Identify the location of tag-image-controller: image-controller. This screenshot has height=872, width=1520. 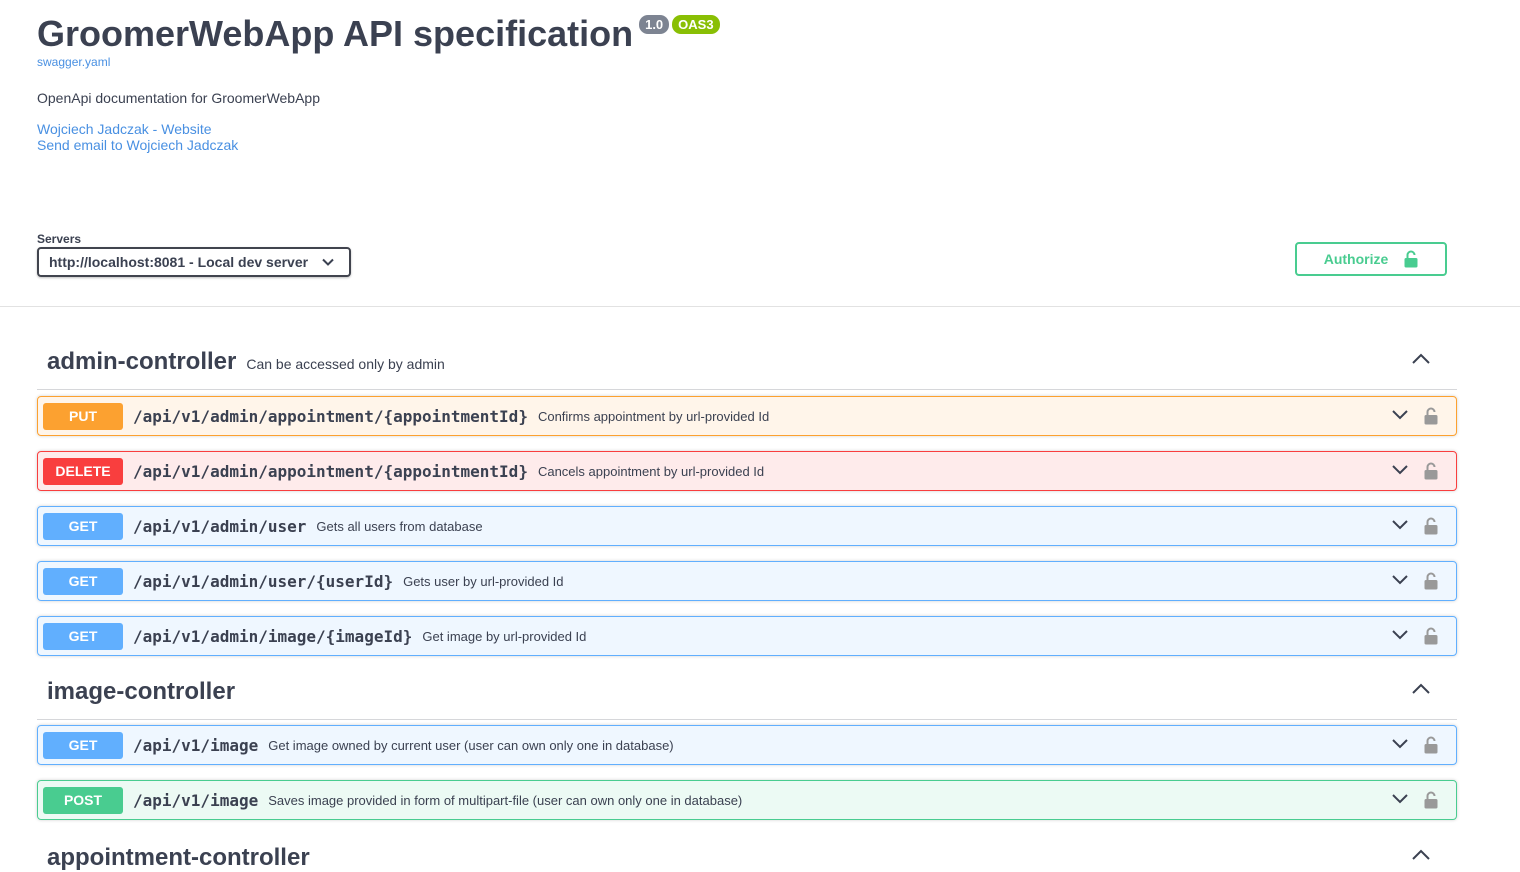
(747, 692).